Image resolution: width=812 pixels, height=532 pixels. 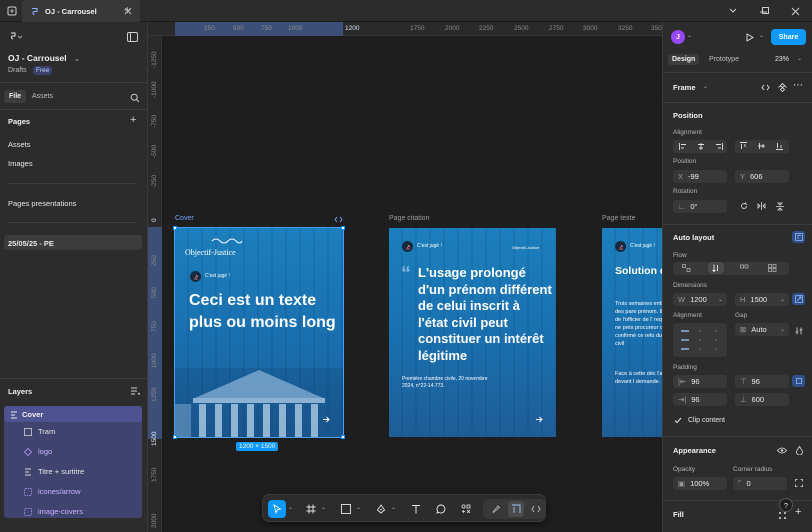 What do you see at coordinates (682, 146) in the screenshot?
I see `align-left-icon` at bounding box center [682, 146].